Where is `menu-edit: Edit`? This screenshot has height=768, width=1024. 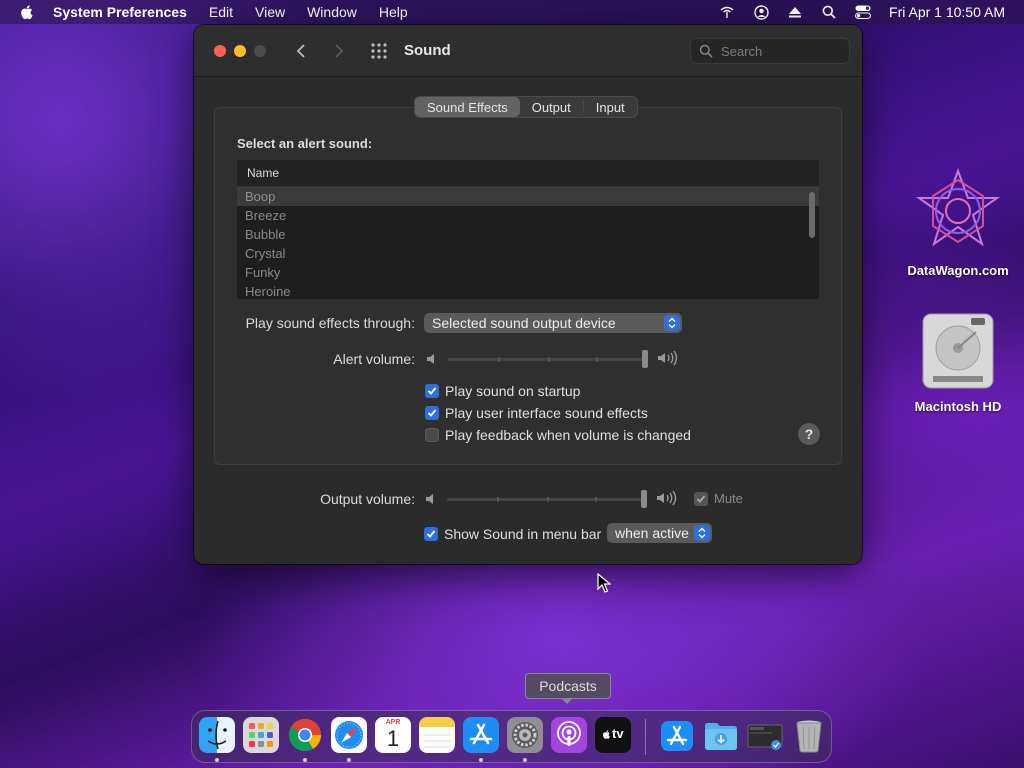 menu-edit: Edit is located at coordinates (221, 12).